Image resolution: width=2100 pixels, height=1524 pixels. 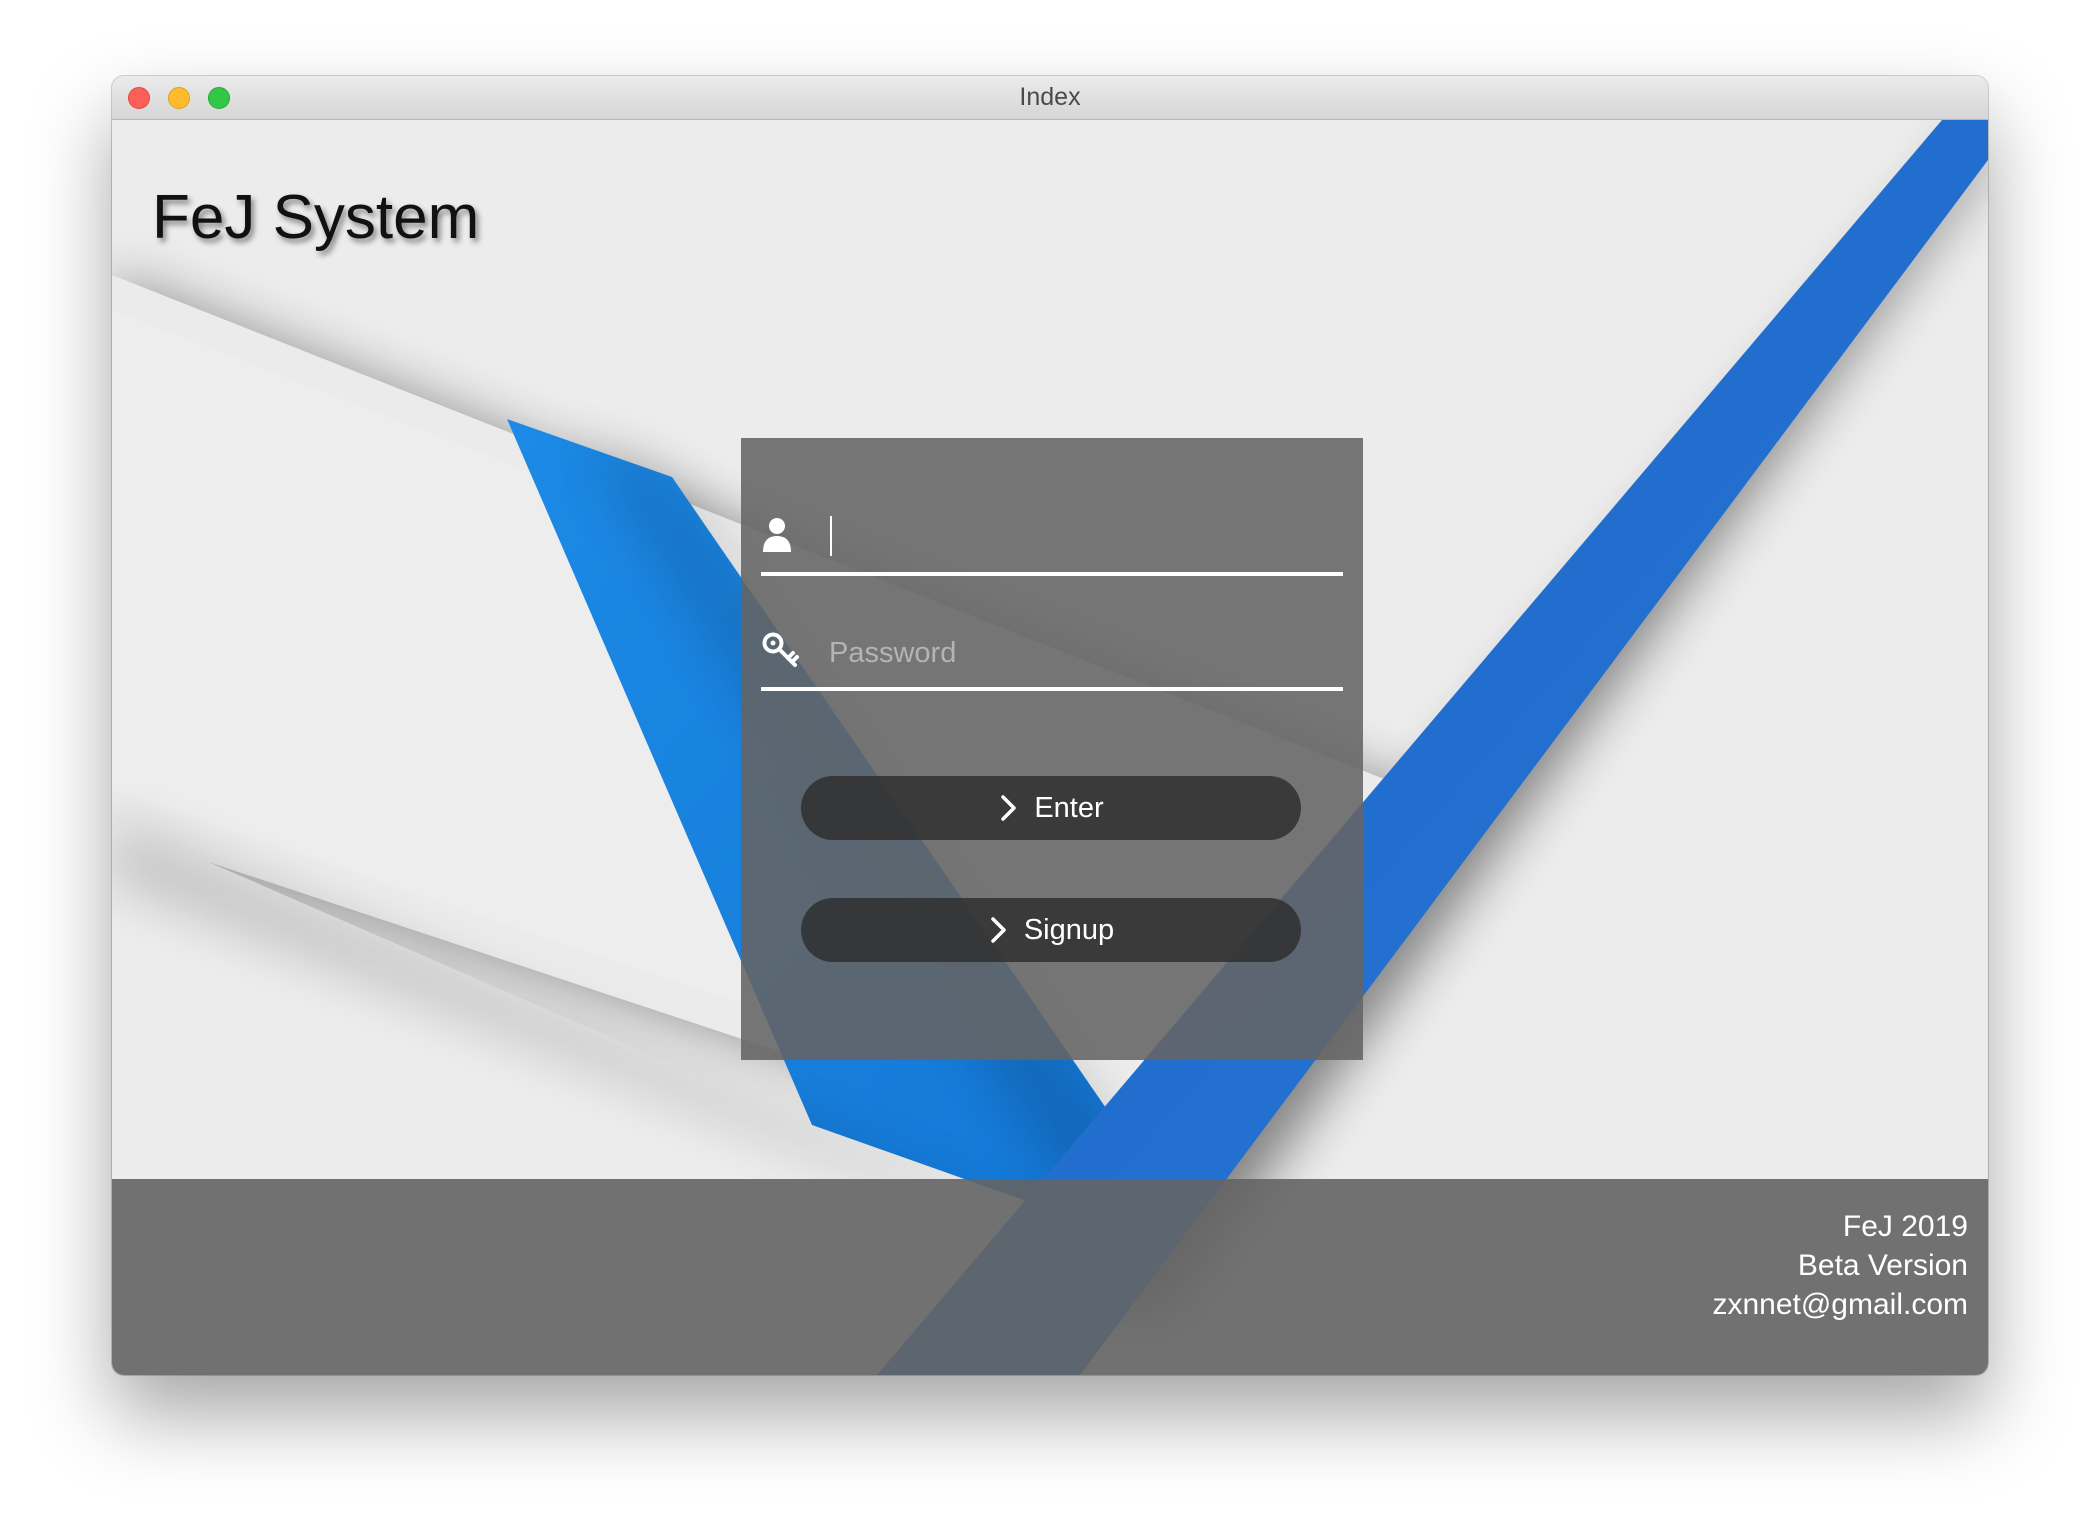 What do you see at coordinates (782, 537) in the screenshot?
I see `user-icon` at bounding box center [782, 537].